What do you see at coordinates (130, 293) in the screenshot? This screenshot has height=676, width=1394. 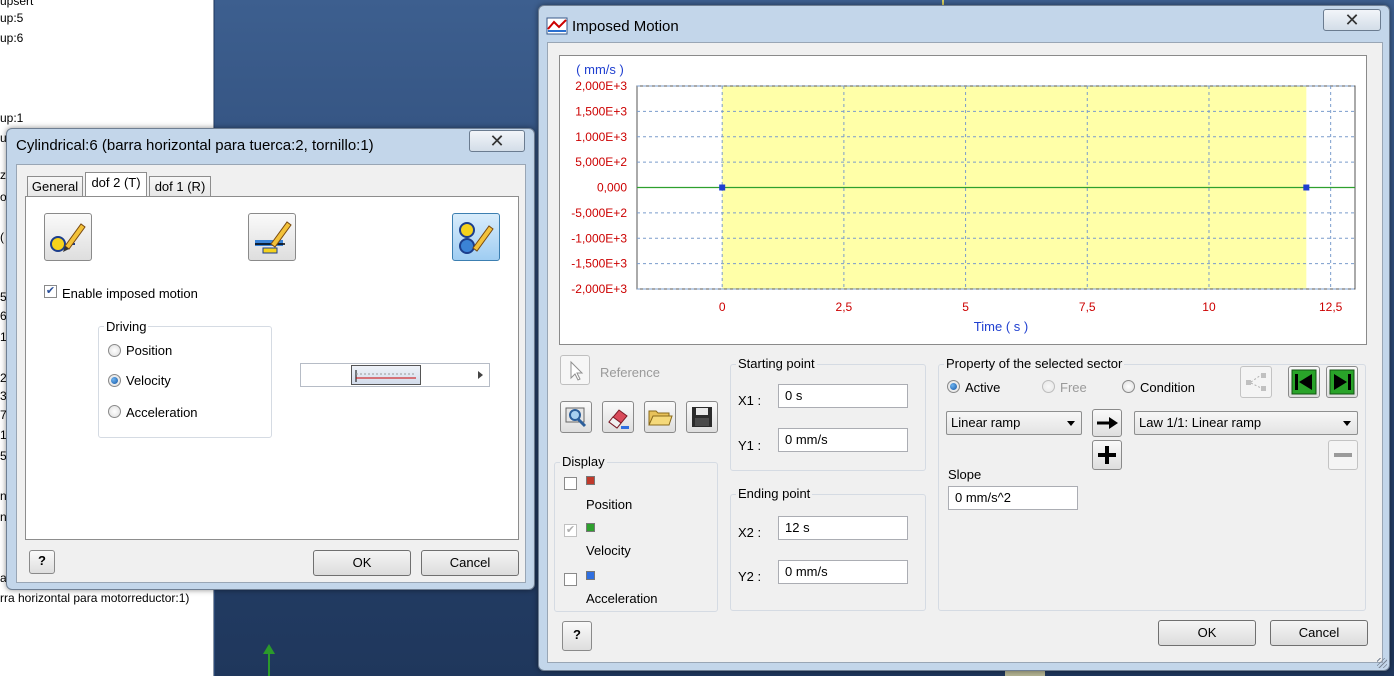 I see `enable-imposed-motion-label: Enable imposed motion` at bounding box center [130, 293].